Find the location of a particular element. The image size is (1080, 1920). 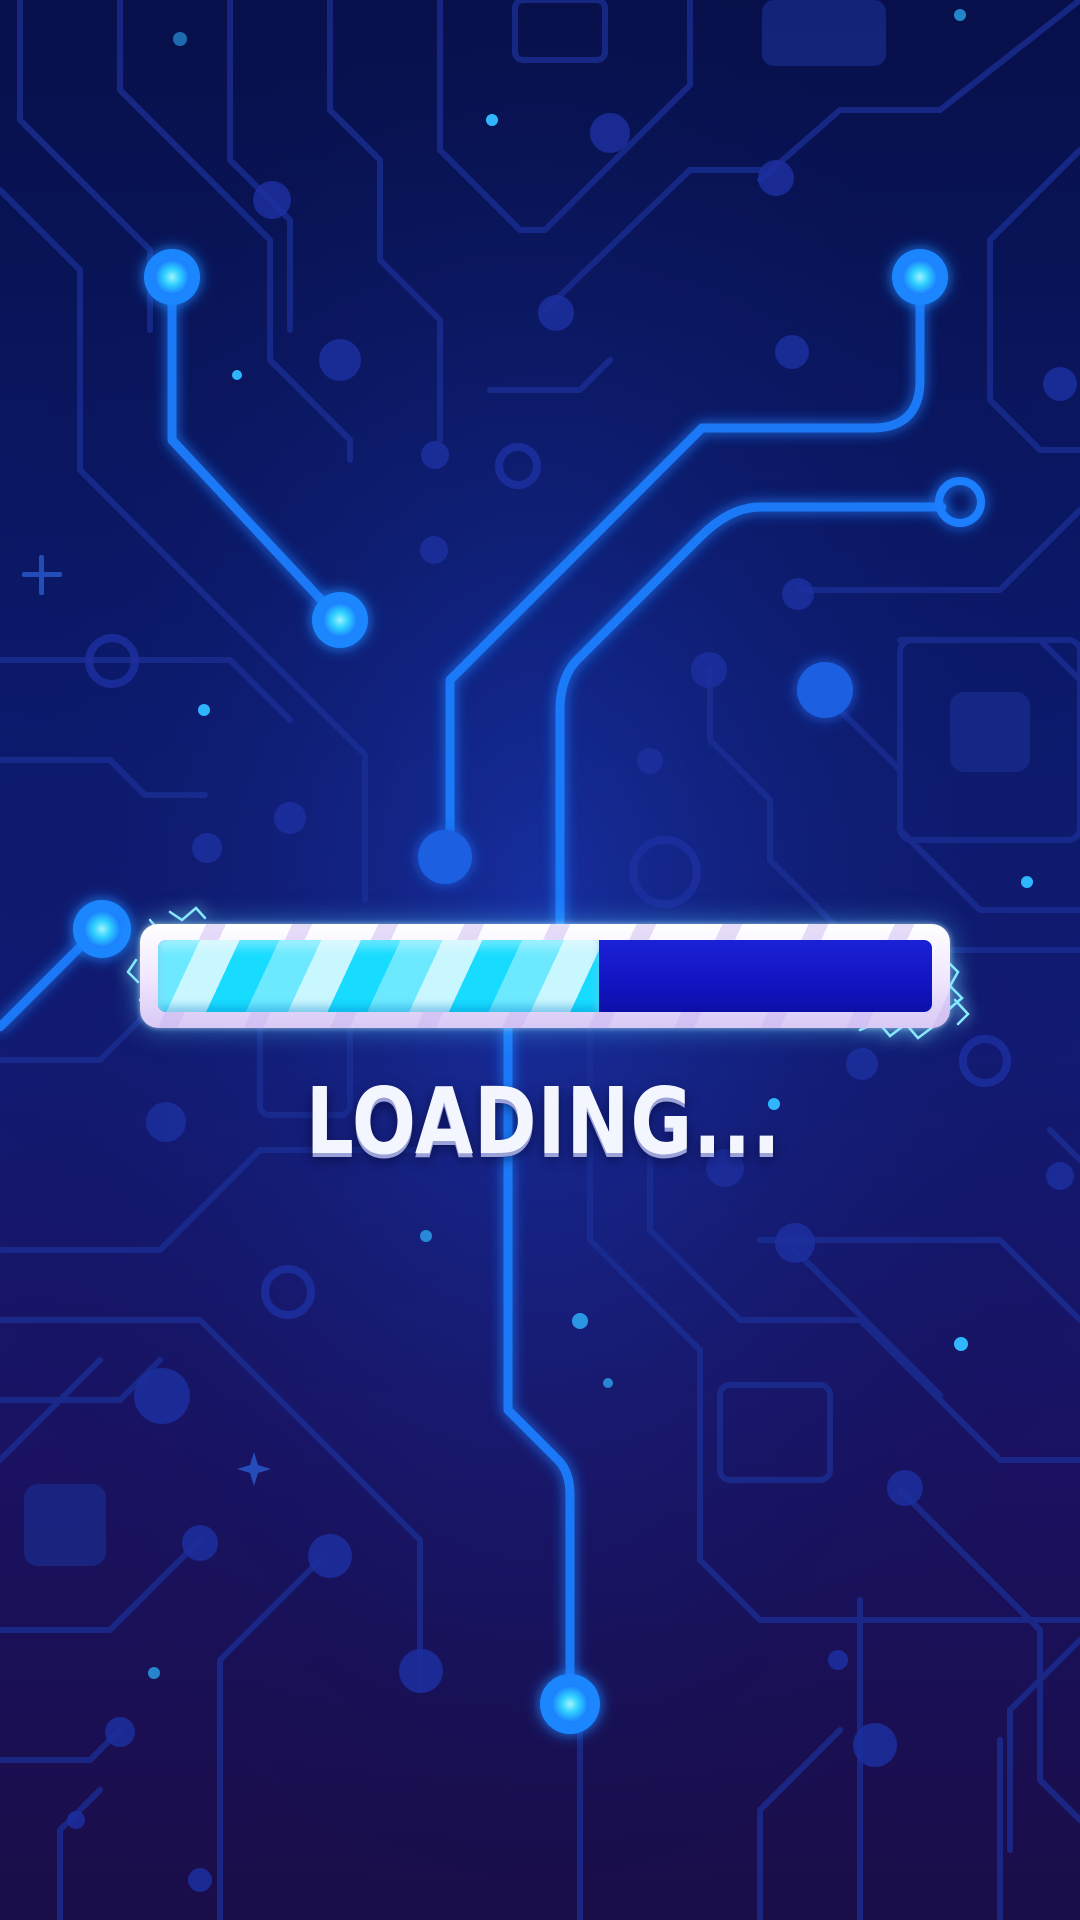

progress-fill is located at coordinates (379, 976).